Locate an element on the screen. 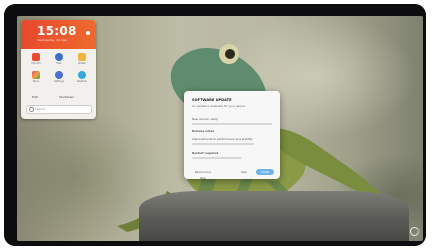  store-icon is located at coordinates (36, 75).